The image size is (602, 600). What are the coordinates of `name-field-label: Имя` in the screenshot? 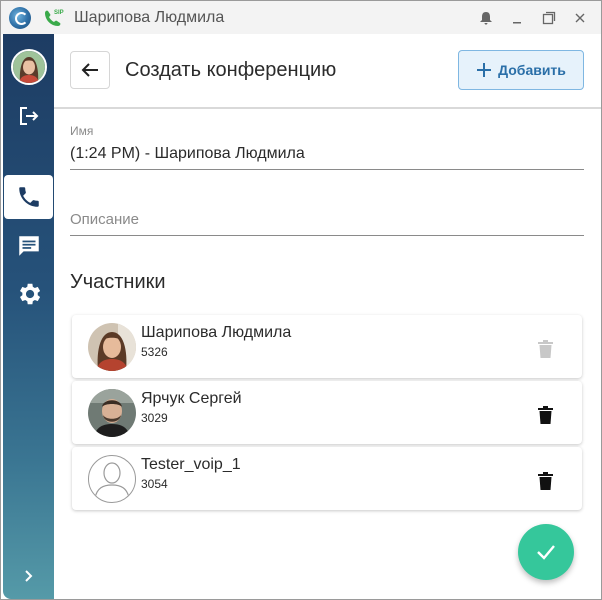 It's located at (82, 131).